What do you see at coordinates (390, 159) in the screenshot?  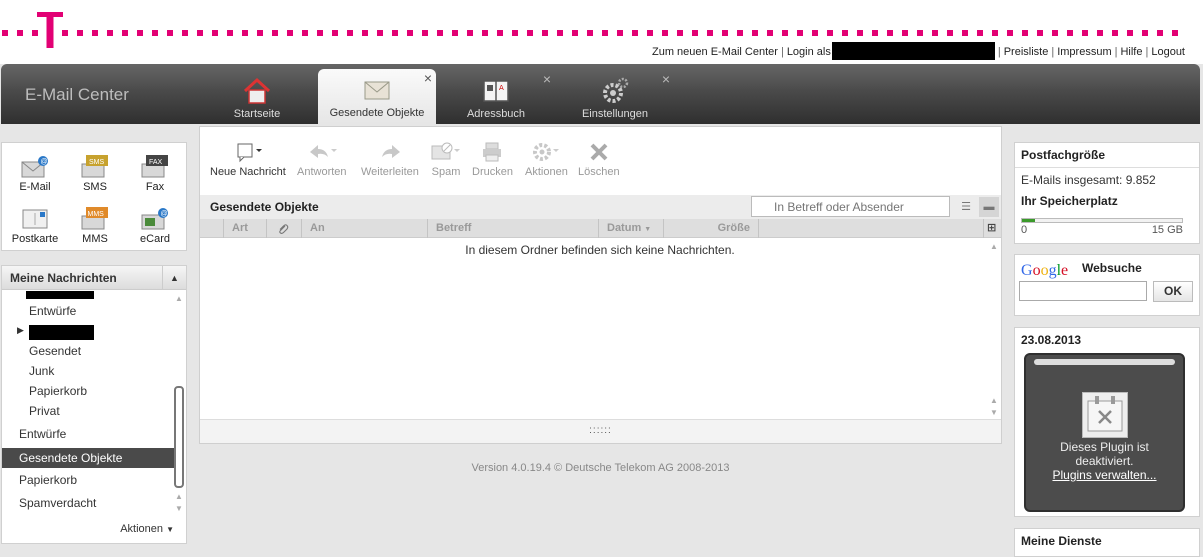 I see `forward-button: Weiterleiten` at bounding box center [390, 159].